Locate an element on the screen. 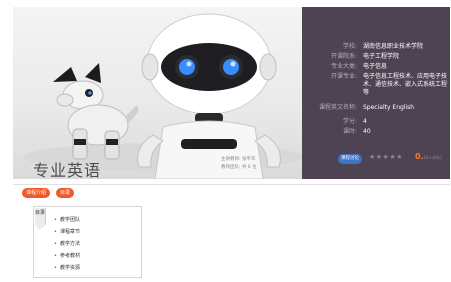 This screenshot has height=282, width=451. course-title: 专业英语 is located at coordinates (67, 170).